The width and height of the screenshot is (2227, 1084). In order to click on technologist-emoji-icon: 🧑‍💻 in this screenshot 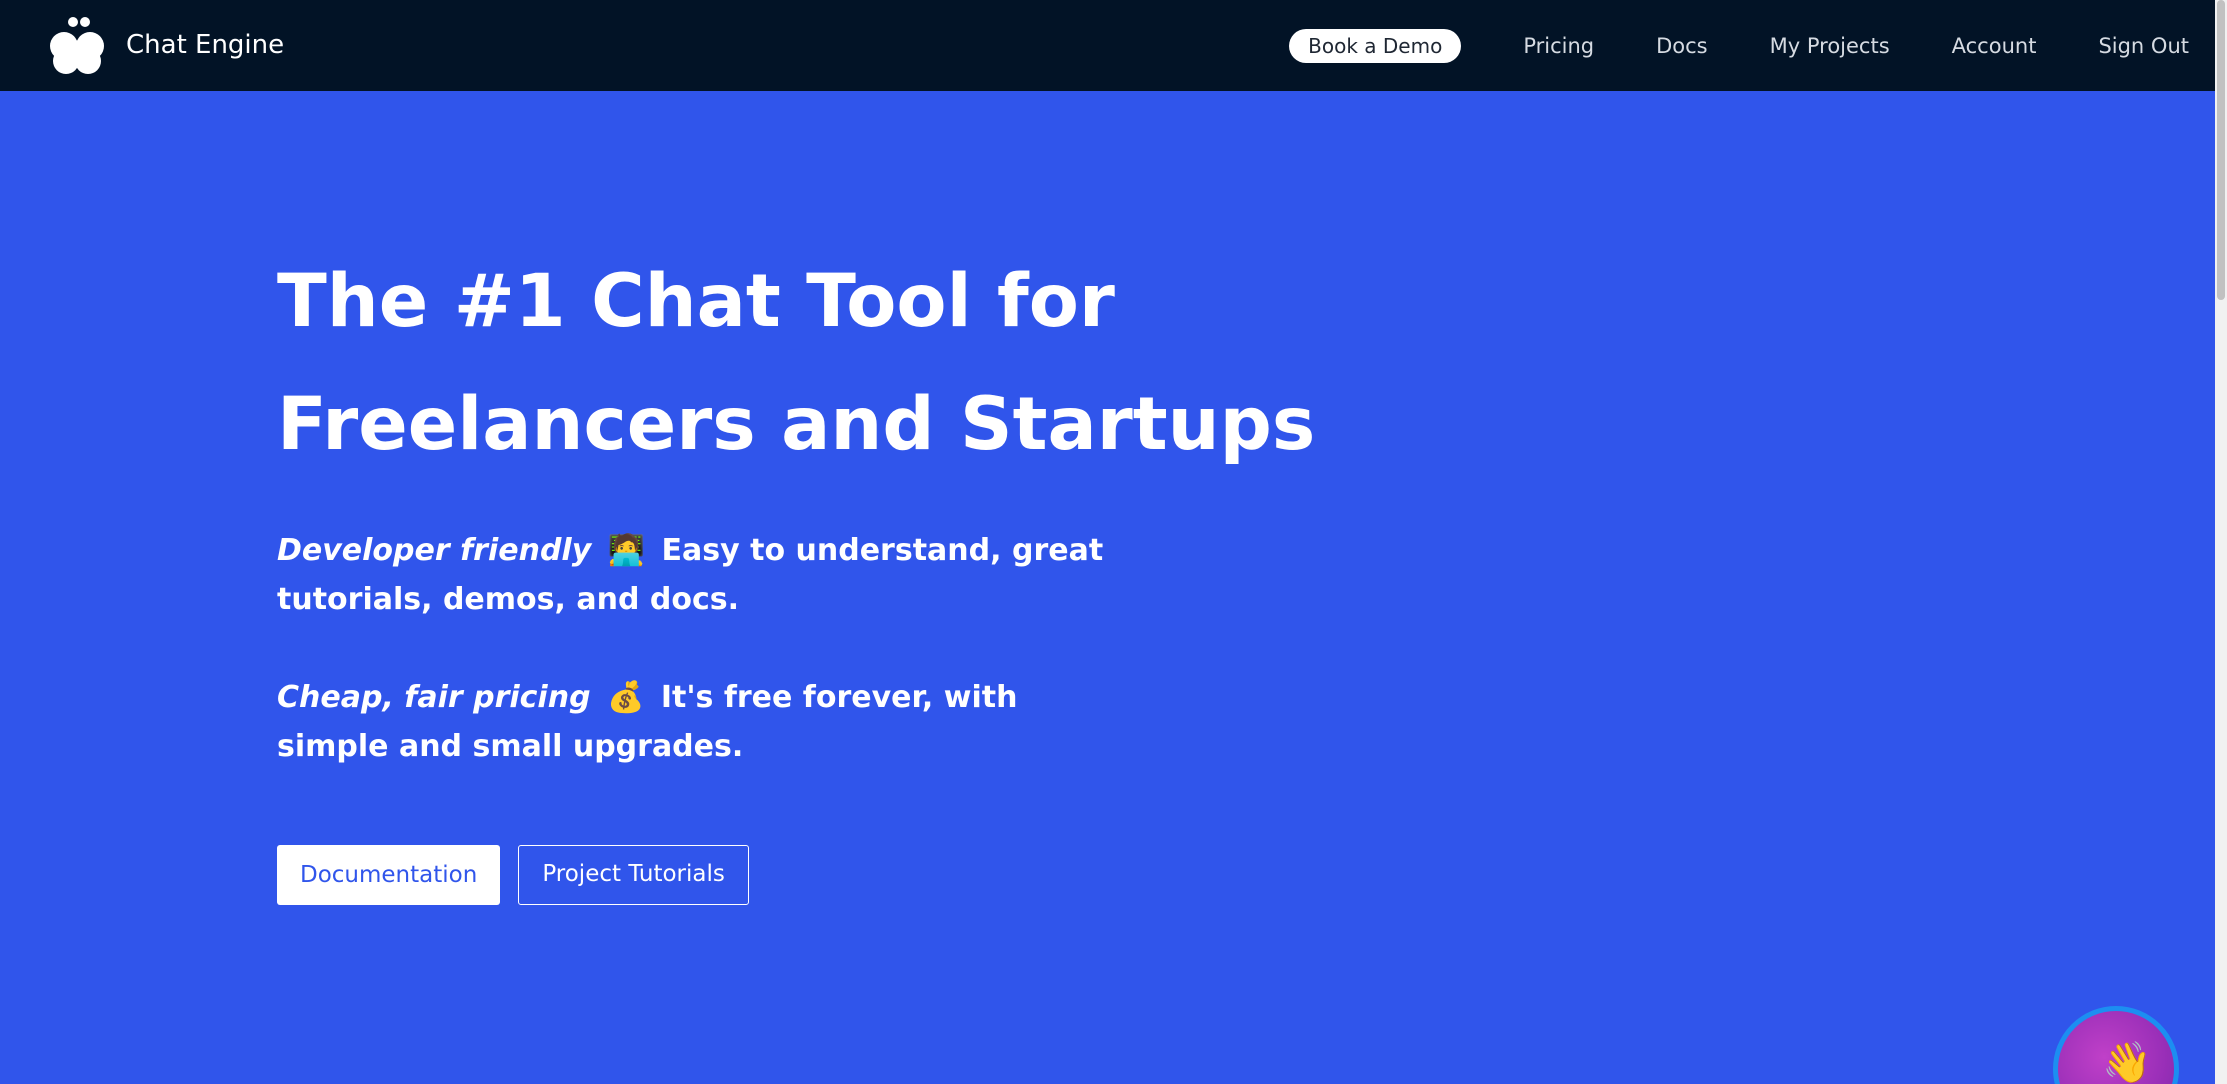, I will do `click(626, 550)`.